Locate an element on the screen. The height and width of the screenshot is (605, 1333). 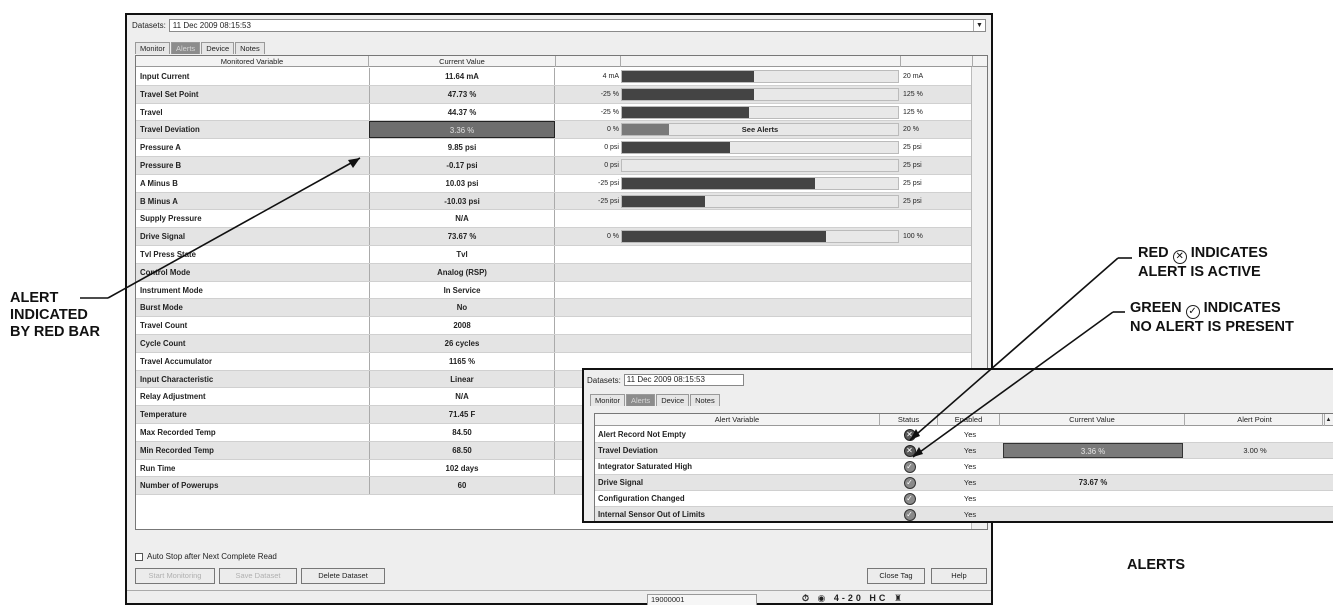
row-variable-name: Run Time is located at coordinates (158, 468).